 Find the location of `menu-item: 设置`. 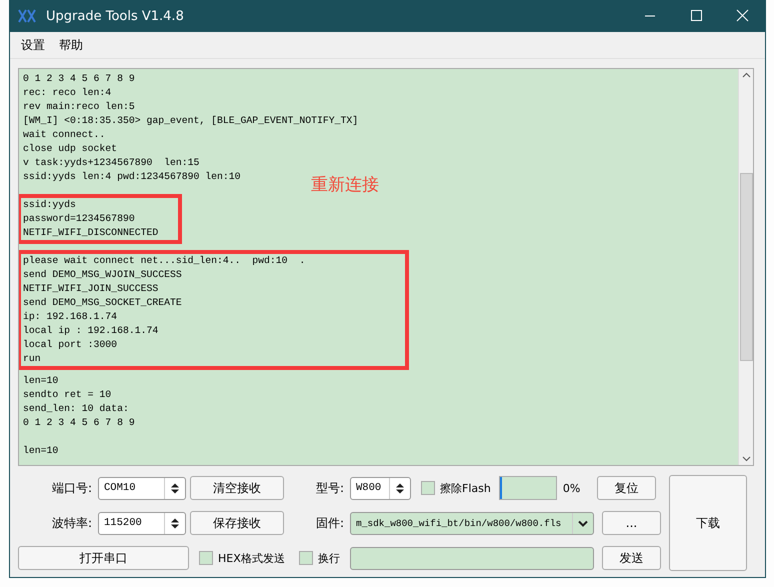

menu-item: 设置 is located at coordinates (33, 45).